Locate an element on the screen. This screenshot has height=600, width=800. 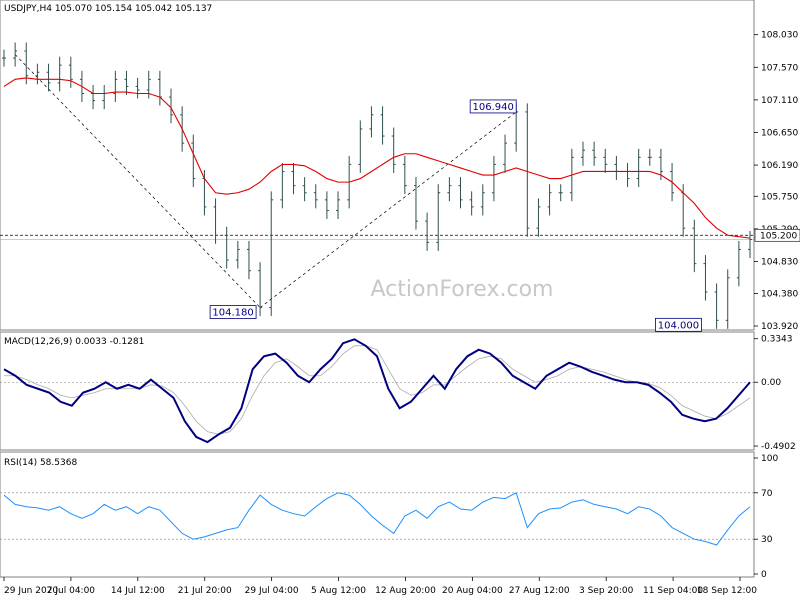
price-annotation-label: 104.000 is located at coordinates (678, 325).